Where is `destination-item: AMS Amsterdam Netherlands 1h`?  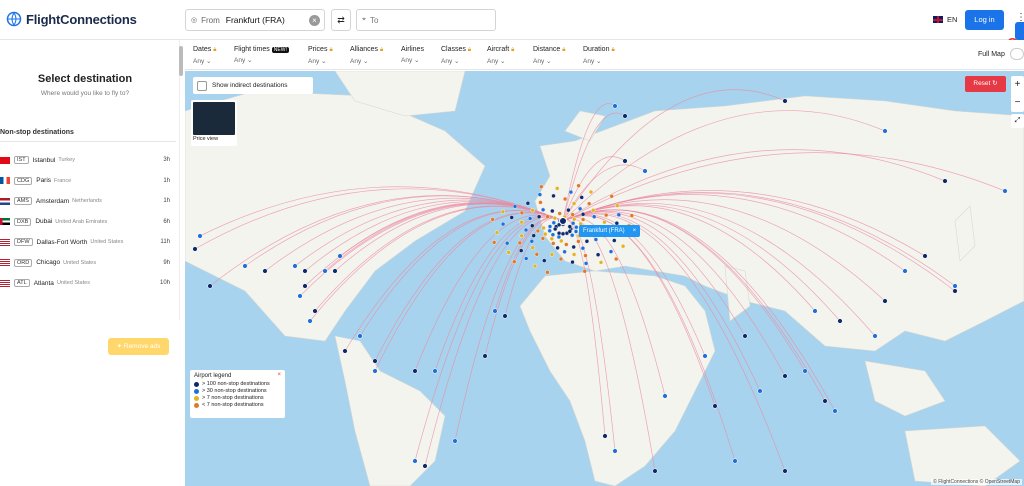
destination-item: AMS Amsterdam Netherlands 1h is located at coordinates (88, 201).